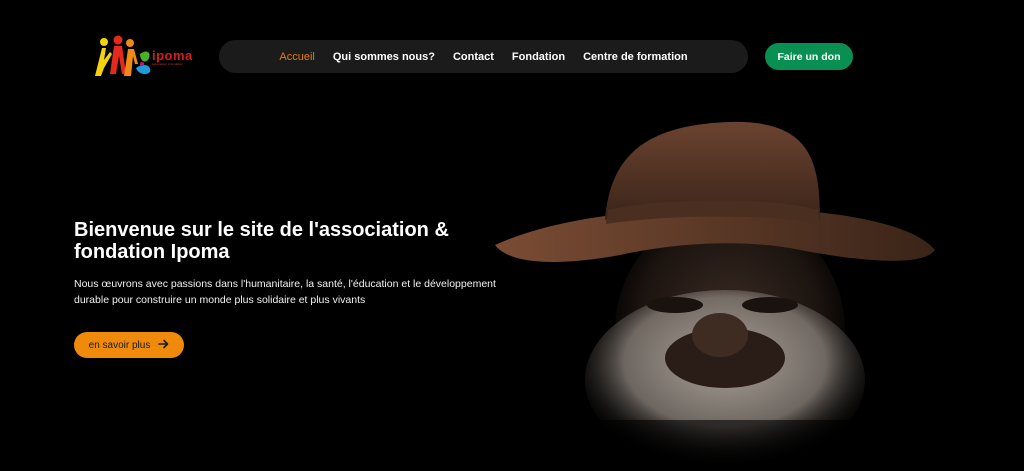  Describe the element at coordinates (172, 55) in the screenshot. I see `logo-wordmark: ipoma` at that location.